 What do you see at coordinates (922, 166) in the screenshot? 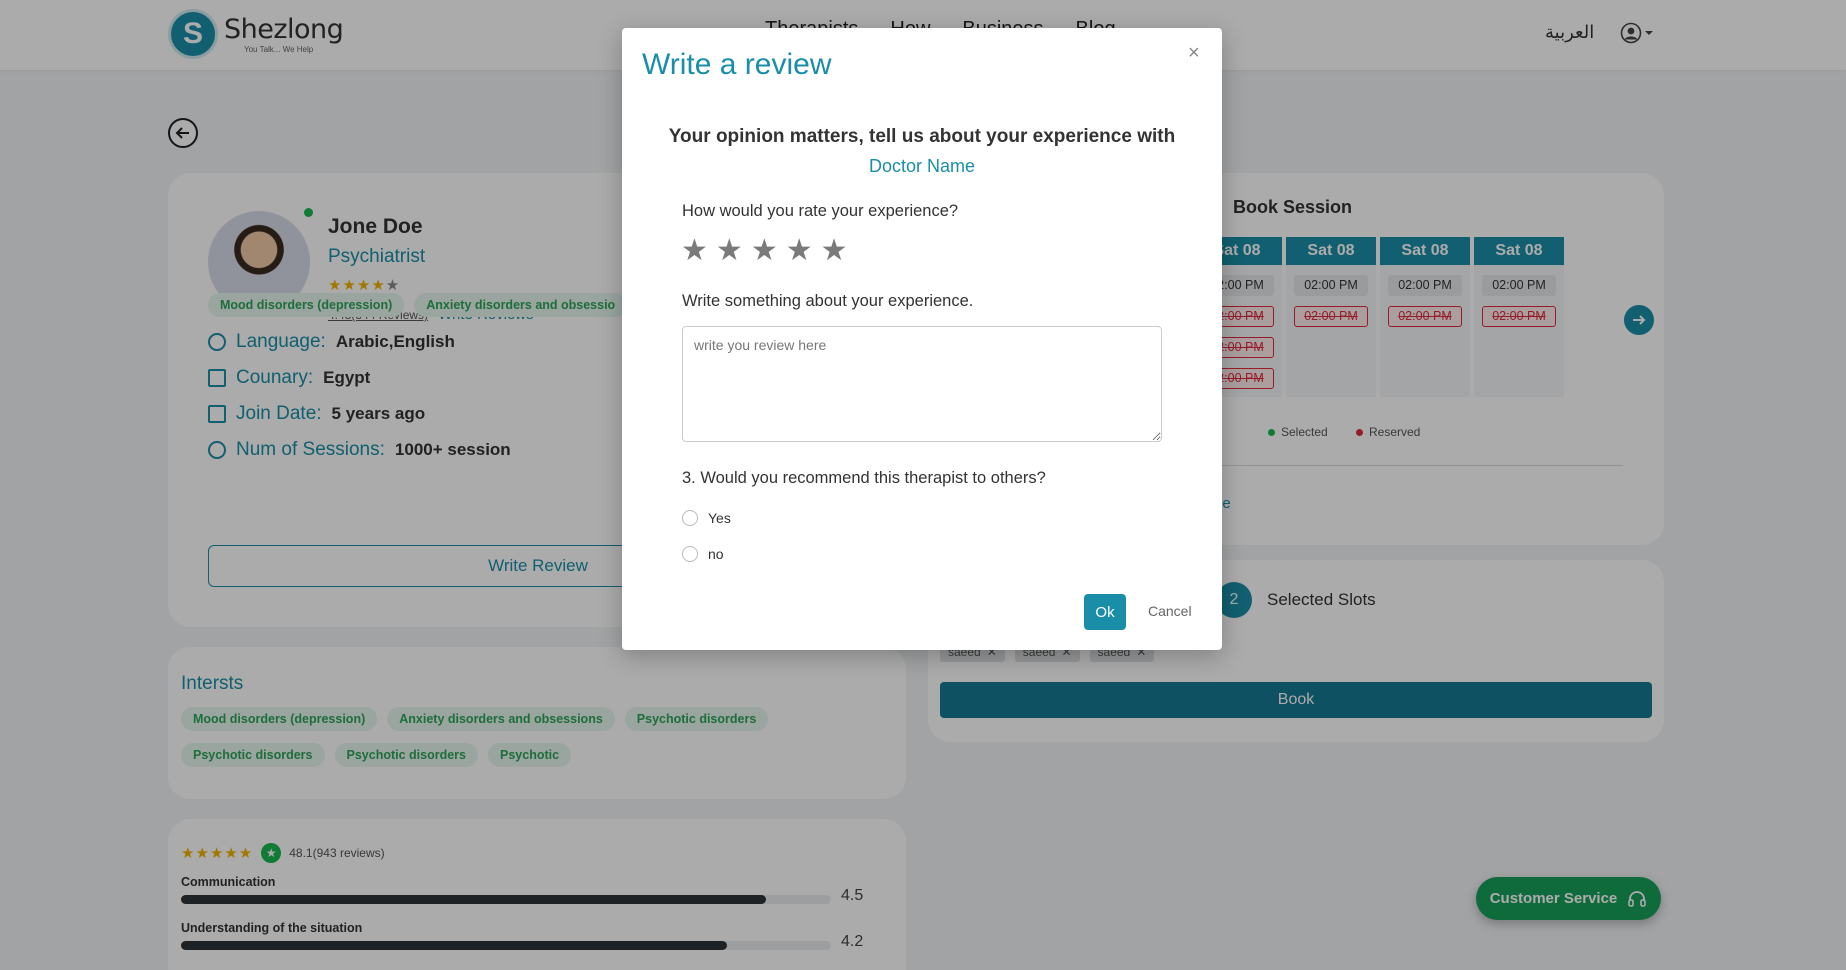
I see `doctor-name: Doctor Name` at bounding box center [922, 166].